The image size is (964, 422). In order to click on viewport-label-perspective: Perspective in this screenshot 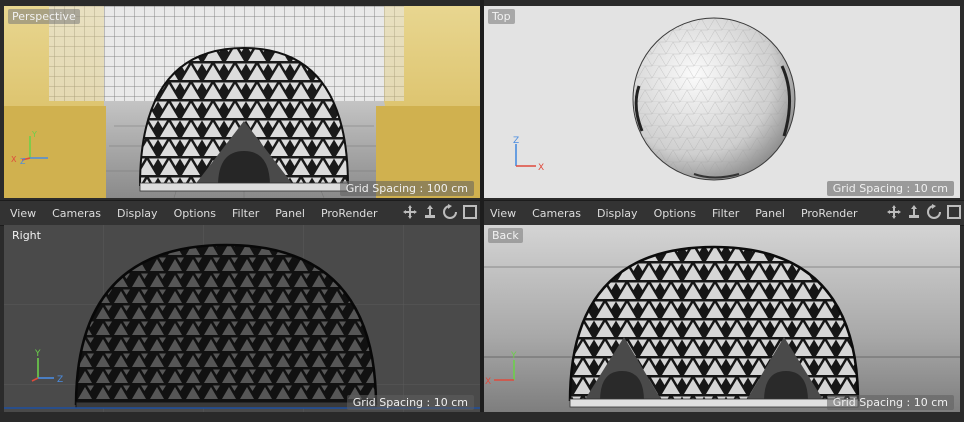, I will do `click(44, 16)`.